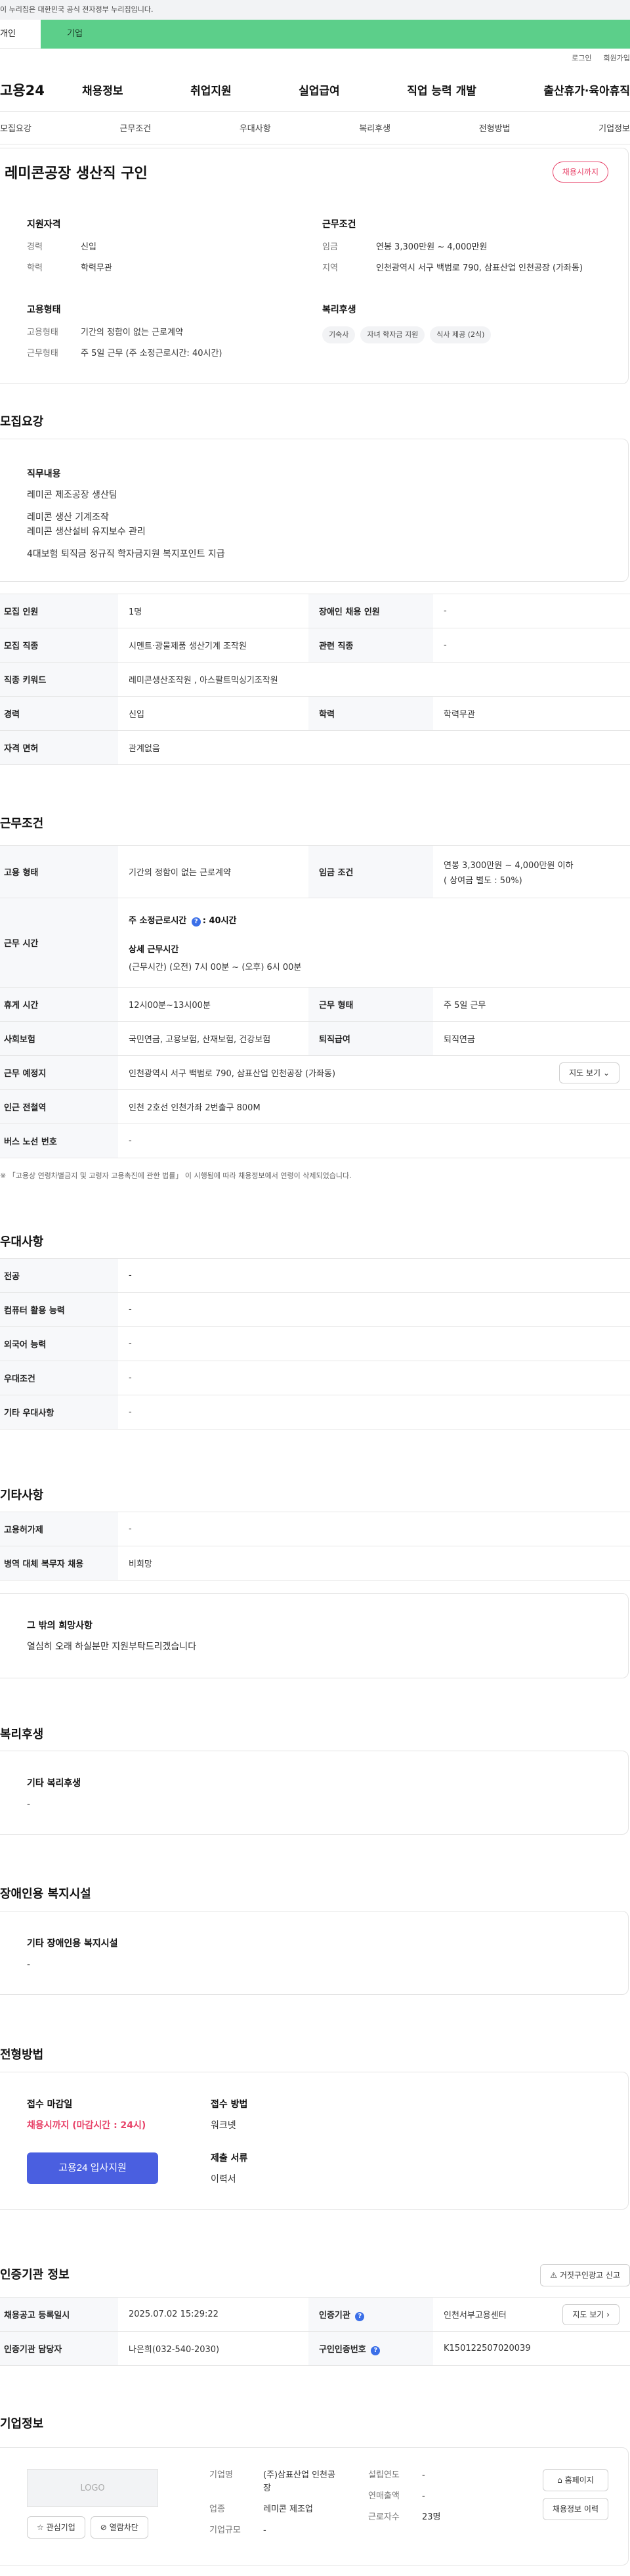 This screenshot has height=2576, width=630. I want to click on gnb-item-vocational-training: 직업 능력 개발, so click(441, 89).